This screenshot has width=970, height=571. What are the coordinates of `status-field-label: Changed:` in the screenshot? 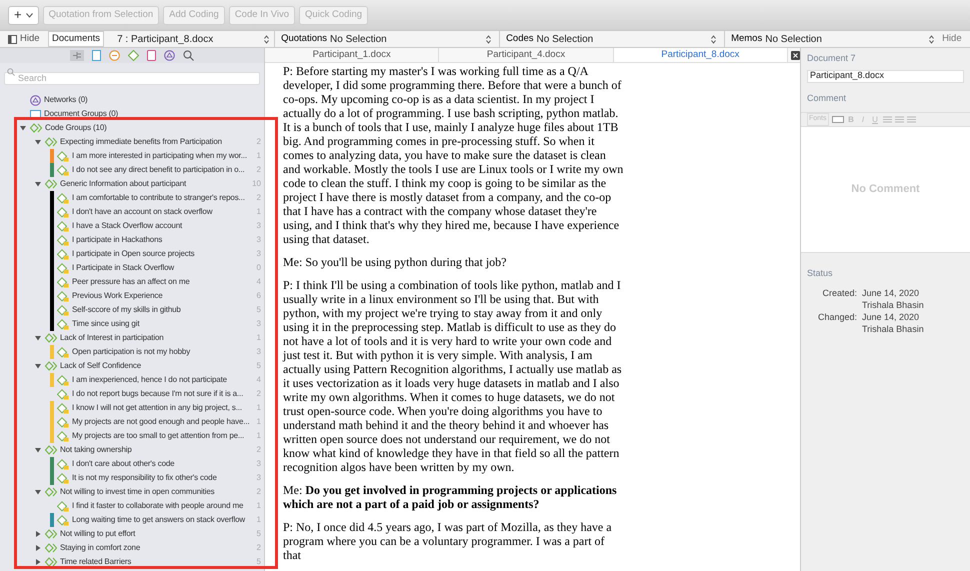 It's located at (836, 316).